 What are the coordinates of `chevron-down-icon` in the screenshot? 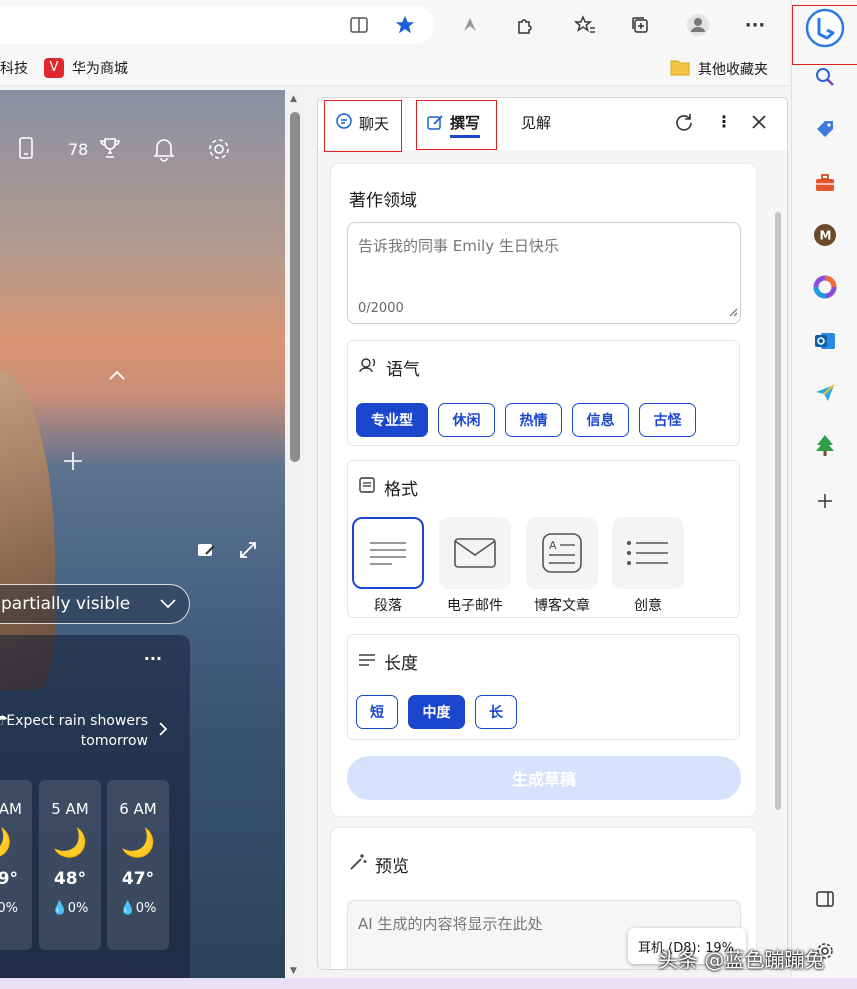 It's located at (168, 605).